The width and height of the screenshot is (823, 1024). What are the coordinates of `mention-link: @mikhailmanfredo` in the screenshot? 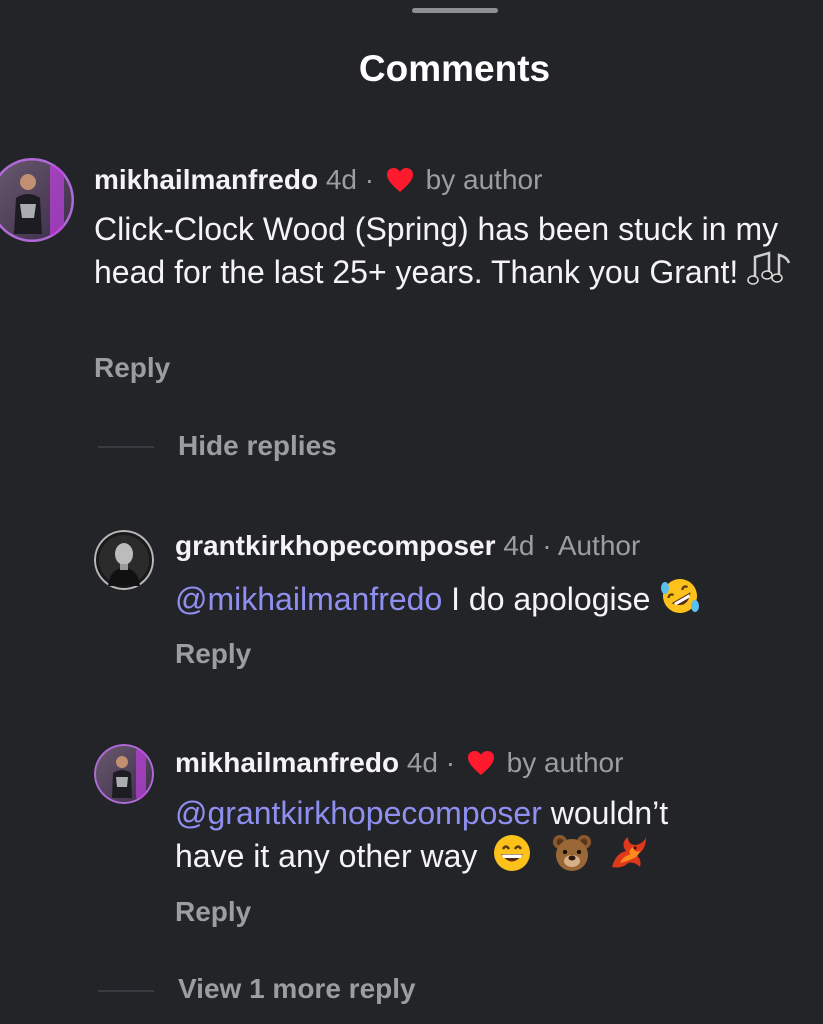 It's located at (308, 599).